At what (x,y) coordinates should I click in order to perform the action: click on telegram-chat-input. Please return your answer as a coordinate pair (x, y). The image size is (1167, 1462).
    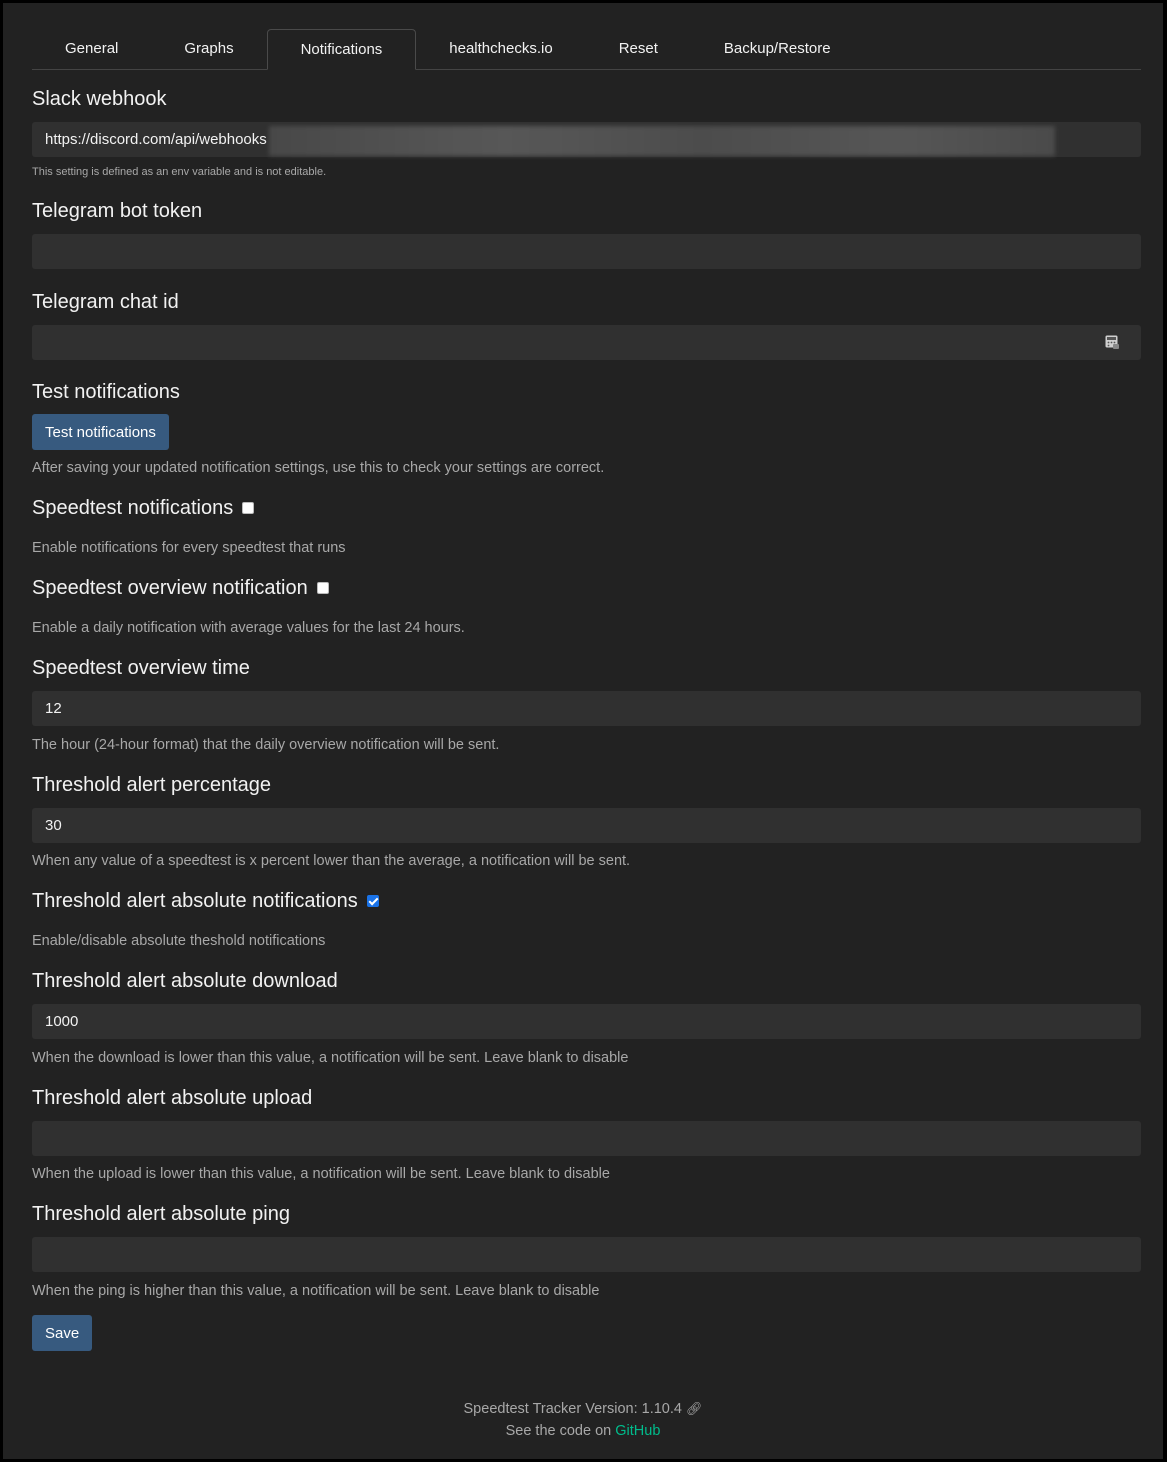
    Looking at the image, I should click on (586, 342).